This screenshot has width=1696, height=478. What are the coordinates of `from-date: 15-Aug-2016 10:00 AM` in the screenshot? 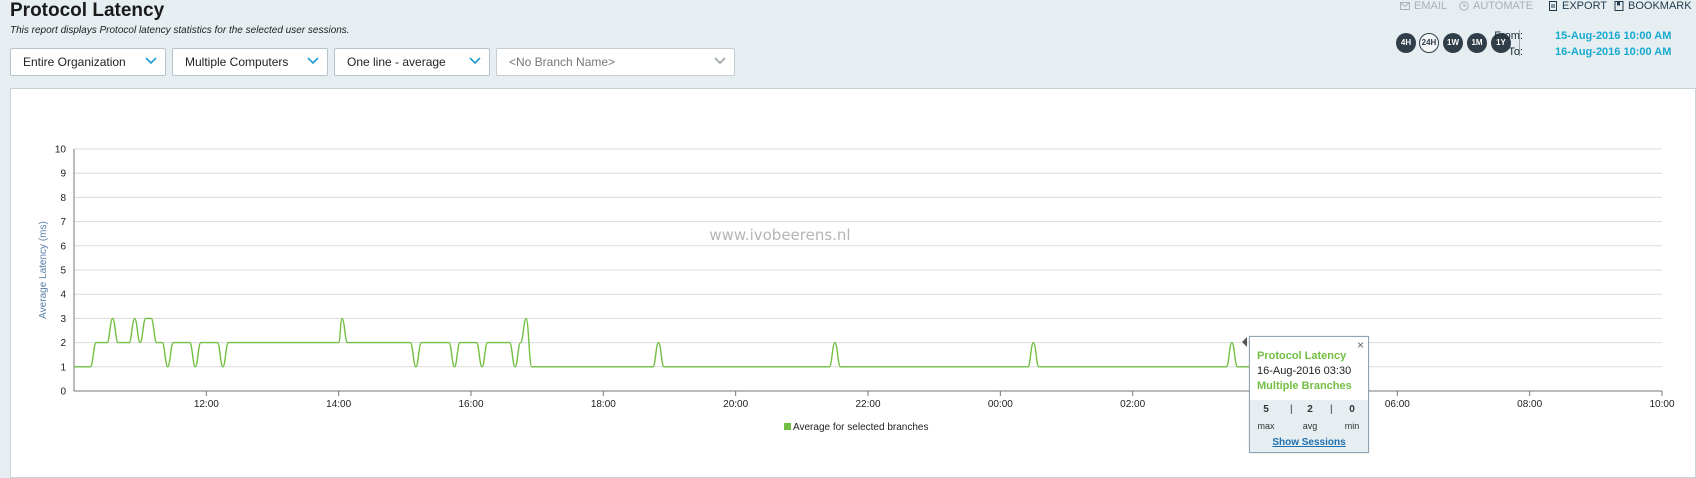 It's located at (1613, 36).